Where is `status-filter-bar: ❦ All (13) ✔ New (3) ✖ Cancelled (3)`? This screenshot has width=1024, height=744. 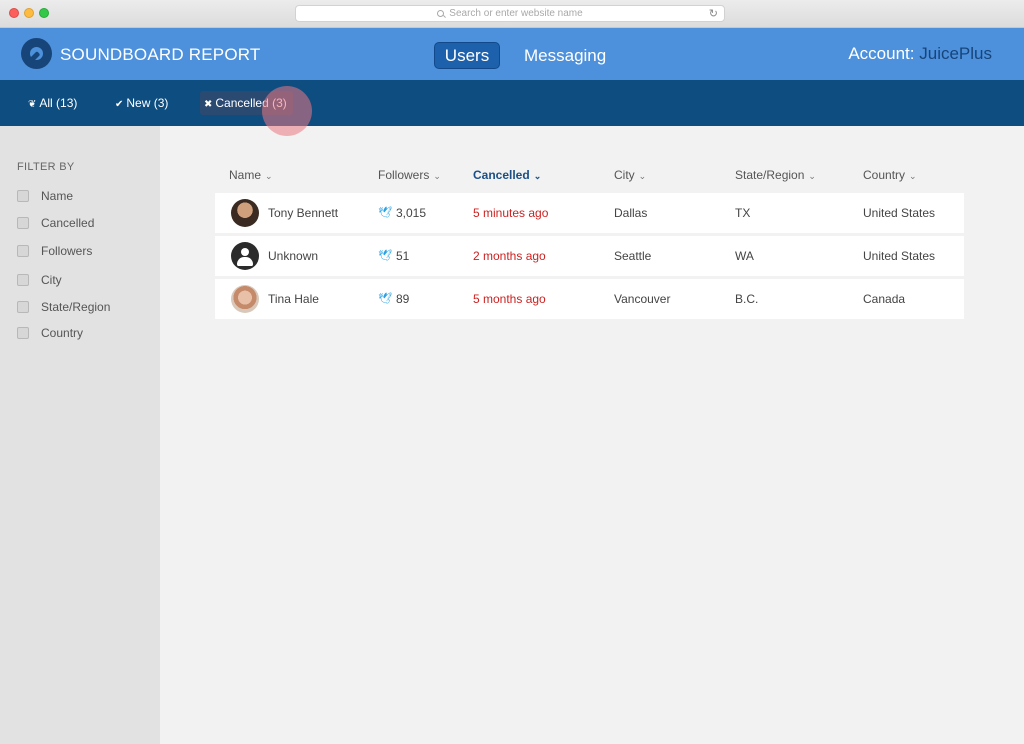
status-filter-bar: ❦ All (13) ✔ New (3) ✖ Cancelled (3) is located at coordinates (512, 103).